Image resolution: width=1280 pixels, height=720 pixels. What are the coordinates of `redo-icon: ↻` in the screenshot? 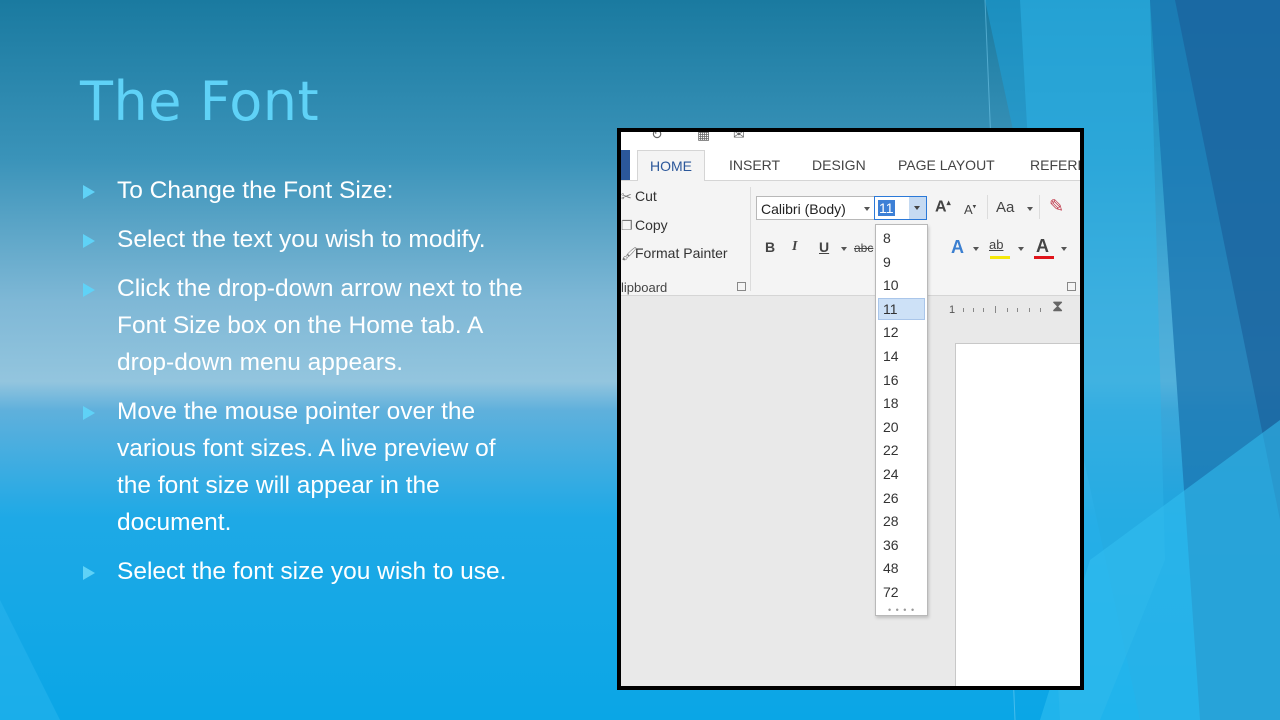 It's located at (657, 137).